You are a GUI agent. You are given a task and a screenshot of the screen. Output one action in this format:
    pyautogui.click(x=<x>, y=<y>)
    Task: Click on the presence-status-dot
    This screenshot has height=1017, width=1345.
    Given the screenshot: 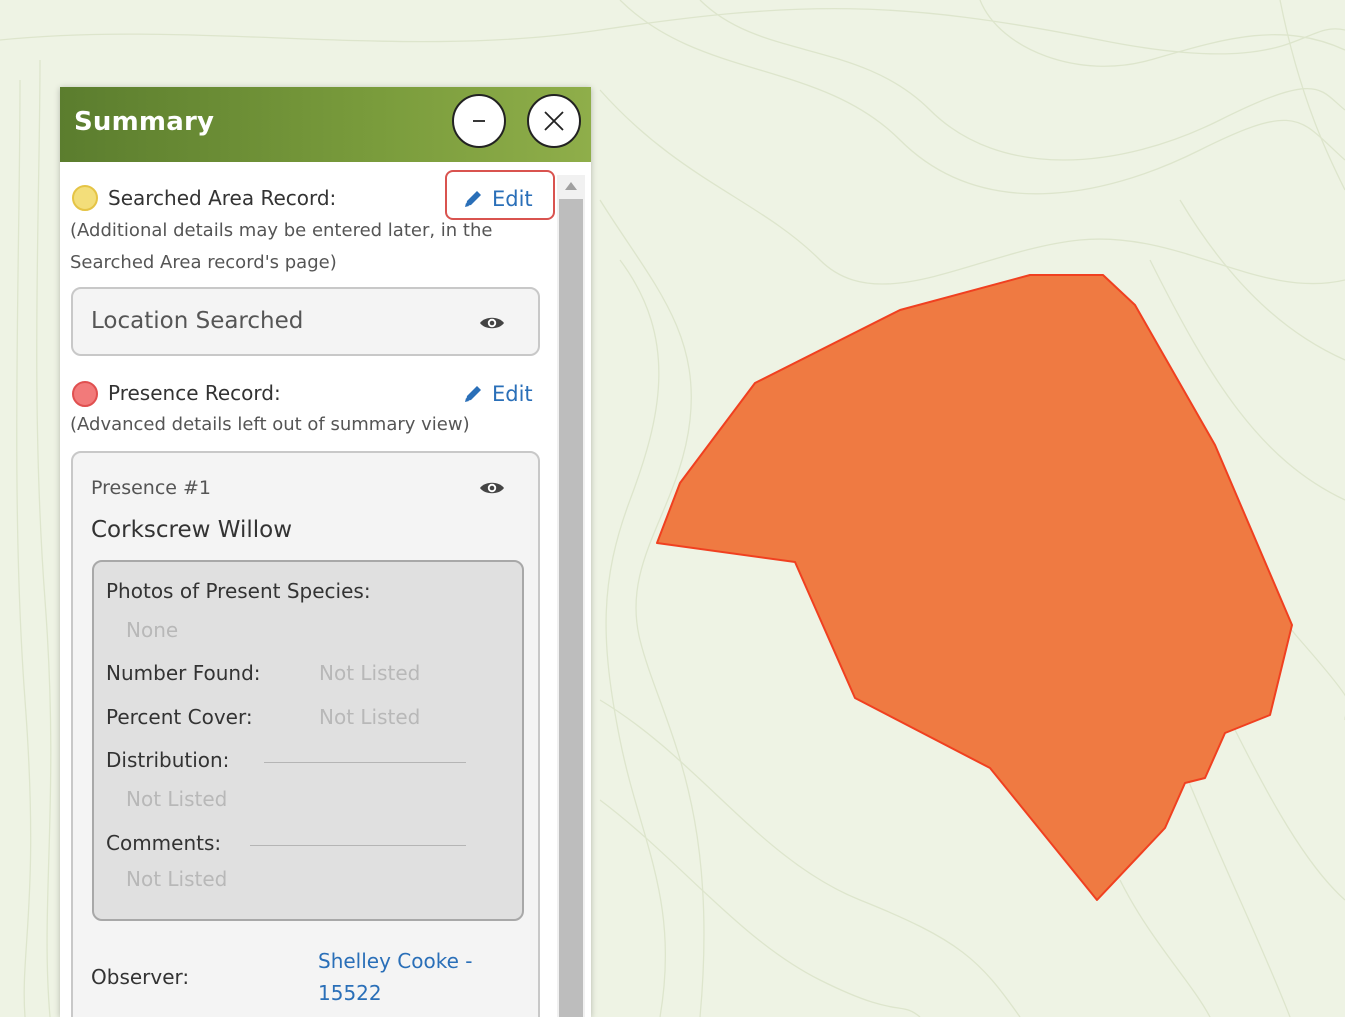 What is the action you would take?
    pyautogui.click(x=85, y=394)
    